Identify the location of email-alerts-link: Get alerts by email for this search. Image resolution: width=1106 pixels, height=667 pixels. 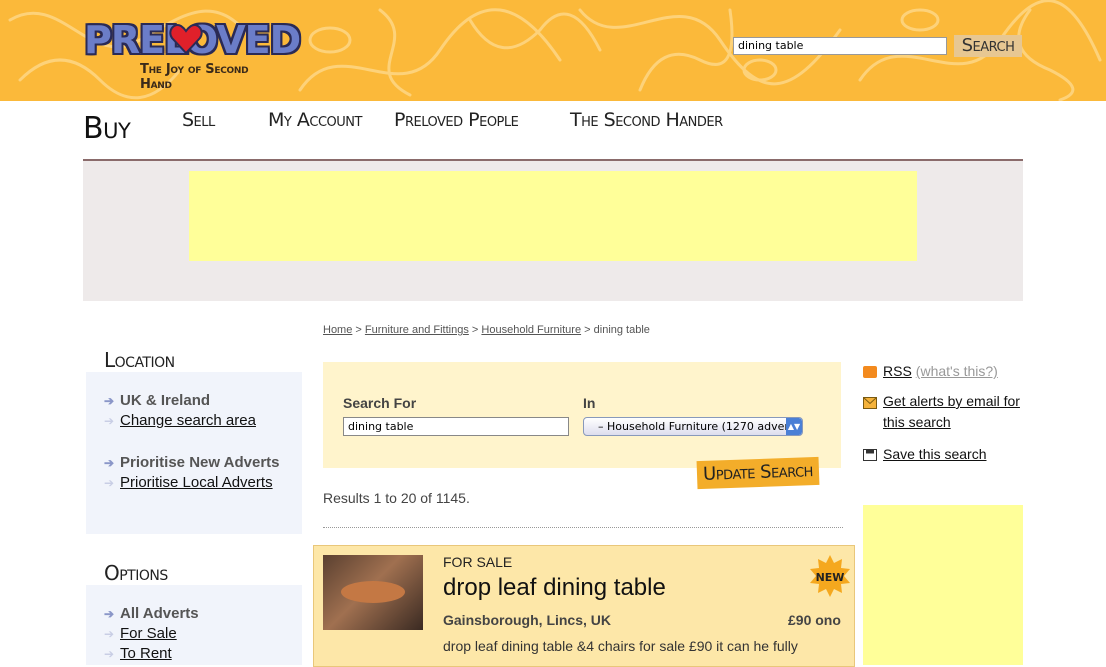
(941, 413).